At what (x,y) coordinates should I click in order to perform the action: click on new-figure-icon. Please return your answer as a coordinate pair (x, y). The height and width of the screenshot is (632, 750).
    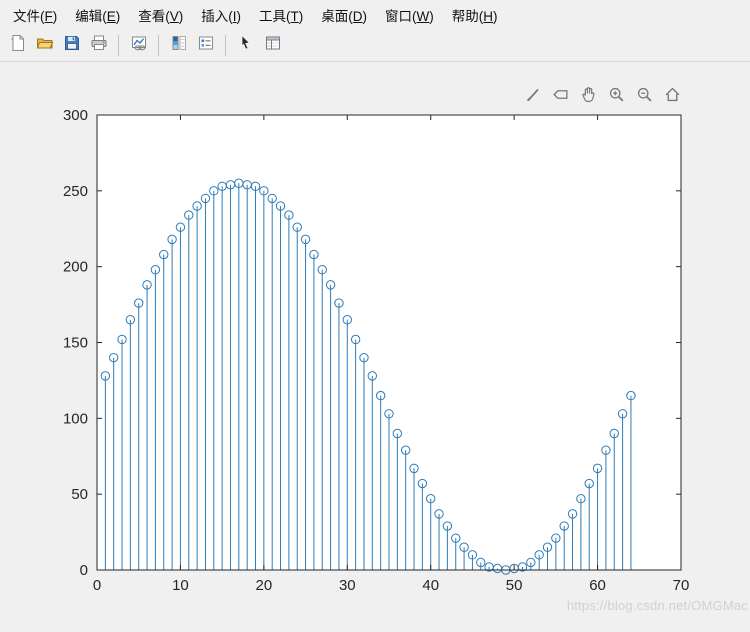
    Looking at the image, I should click on (18, 45).